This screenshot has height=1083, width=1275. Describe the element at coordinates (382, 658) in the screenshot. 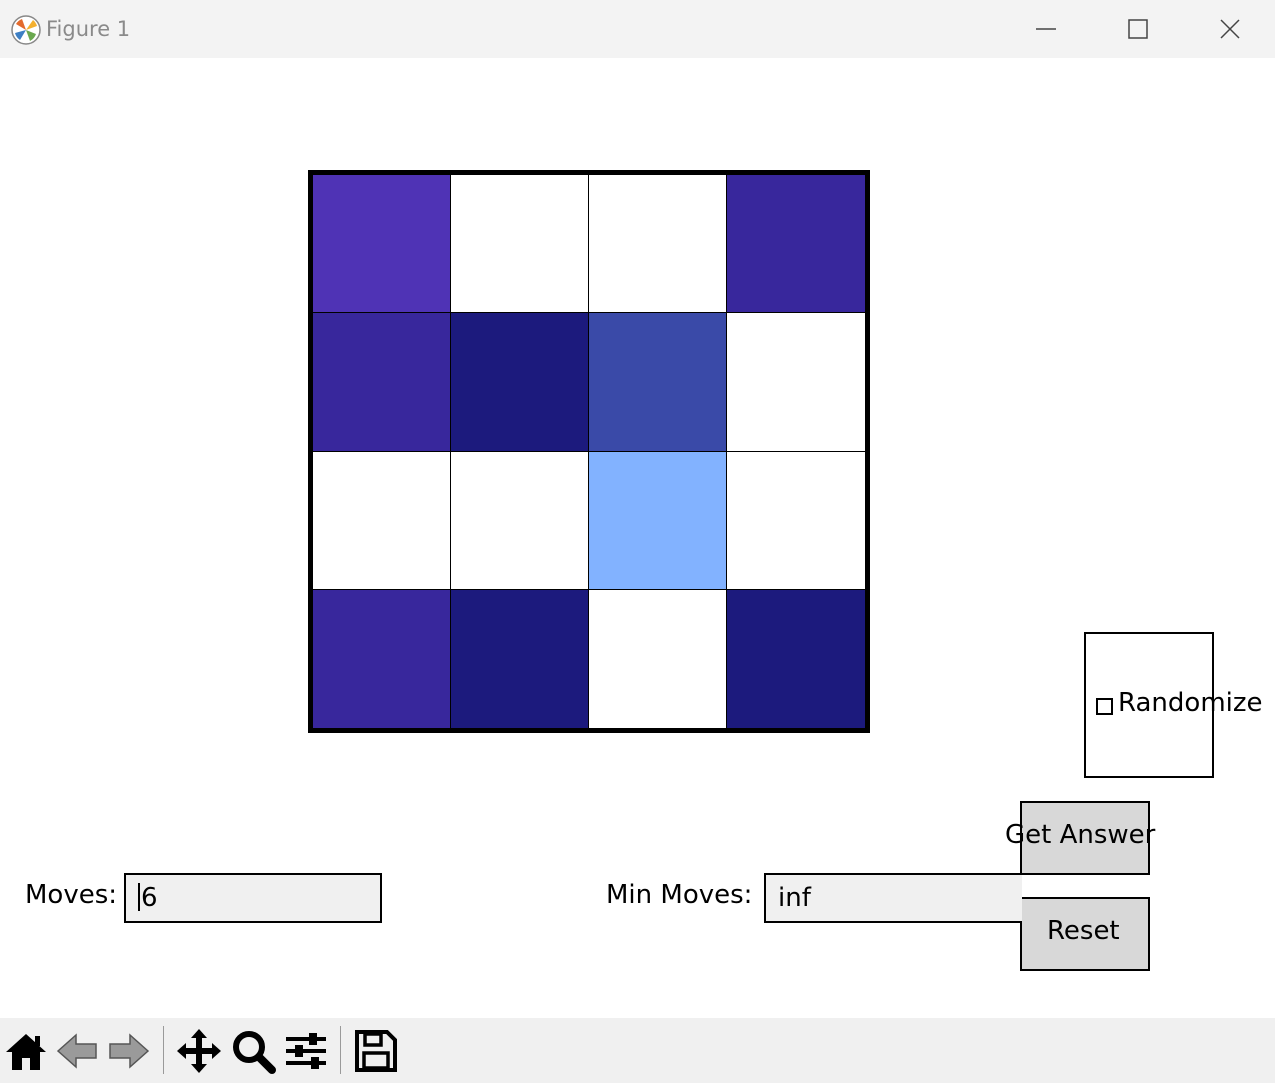

I see `board-cell-r4-c1` at that location.